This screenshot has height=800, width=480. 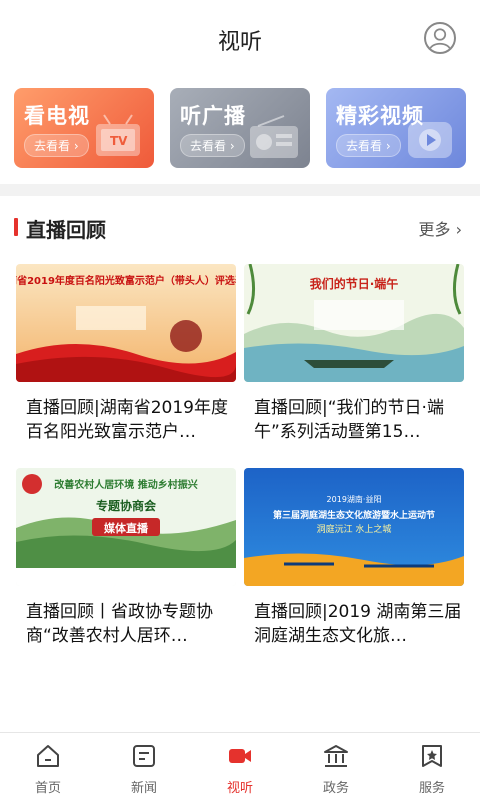 What do you see at coordinates (144, 768) in the screenshot?
I see `tab-news: 新闻` at bounding box center [144, 768].